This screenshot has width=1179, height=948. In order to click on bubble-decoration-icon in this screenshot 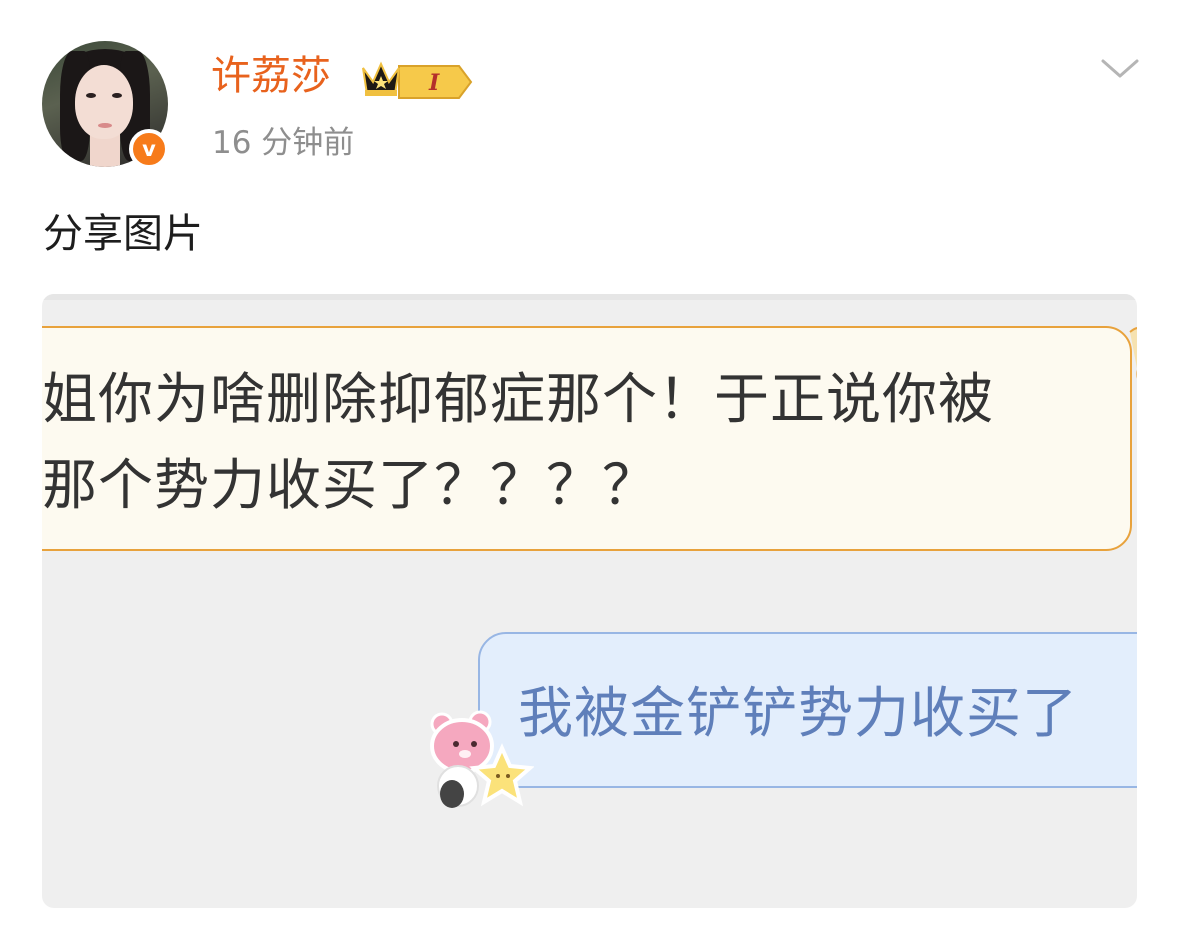, I will do `click(1133, 353)`.